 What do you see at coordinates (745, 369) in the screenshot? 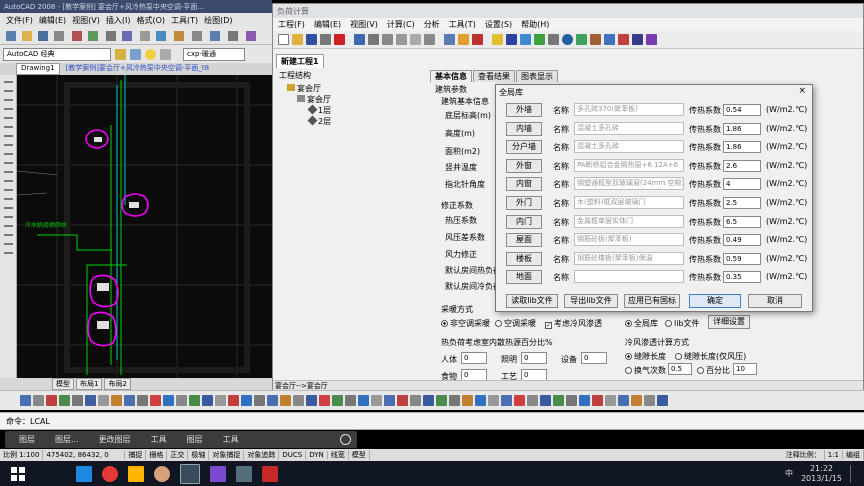
I see `percent-input: 10` at bounding box center [745, 369].